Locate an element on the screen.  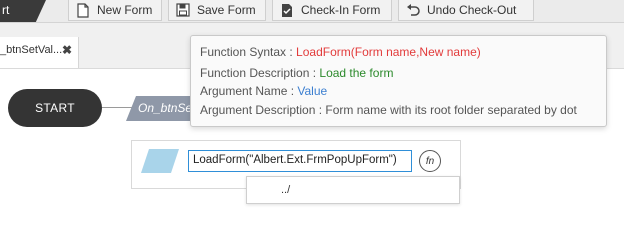
start-tab-label: rt is located at coordinates (6, 10).